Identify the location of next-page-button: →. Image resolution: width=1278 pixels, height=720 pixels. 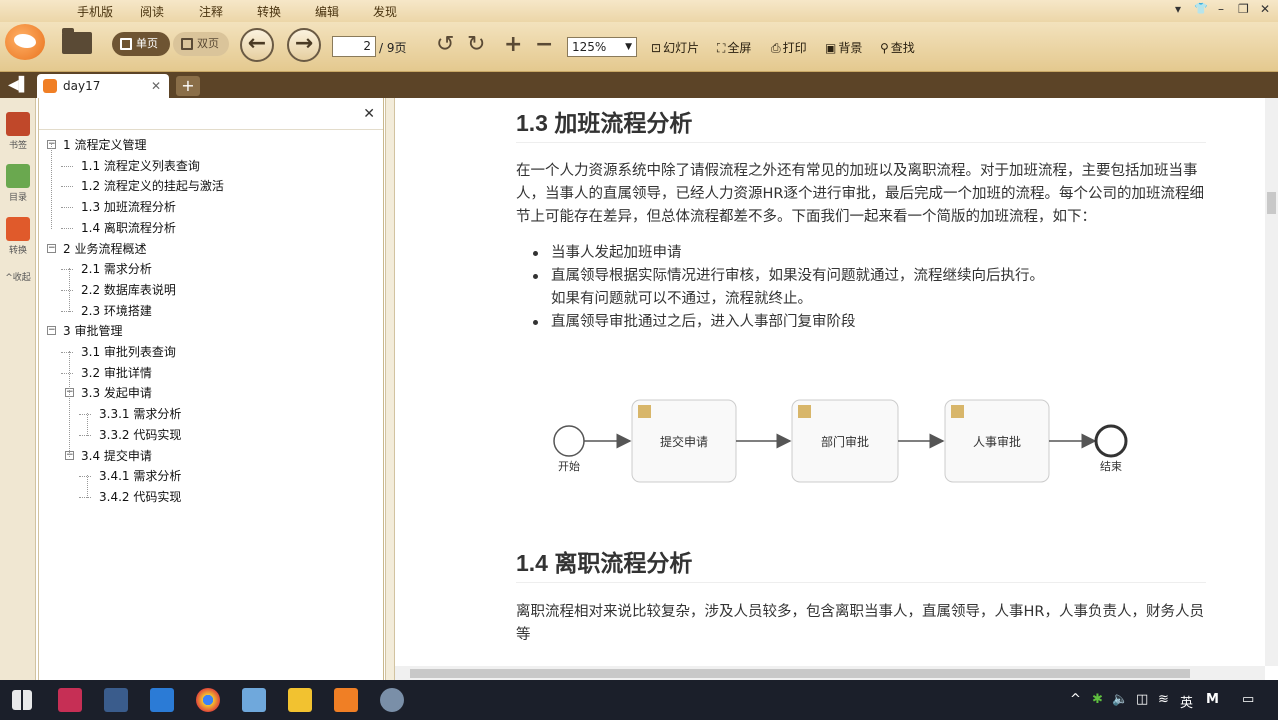
(304, 45).